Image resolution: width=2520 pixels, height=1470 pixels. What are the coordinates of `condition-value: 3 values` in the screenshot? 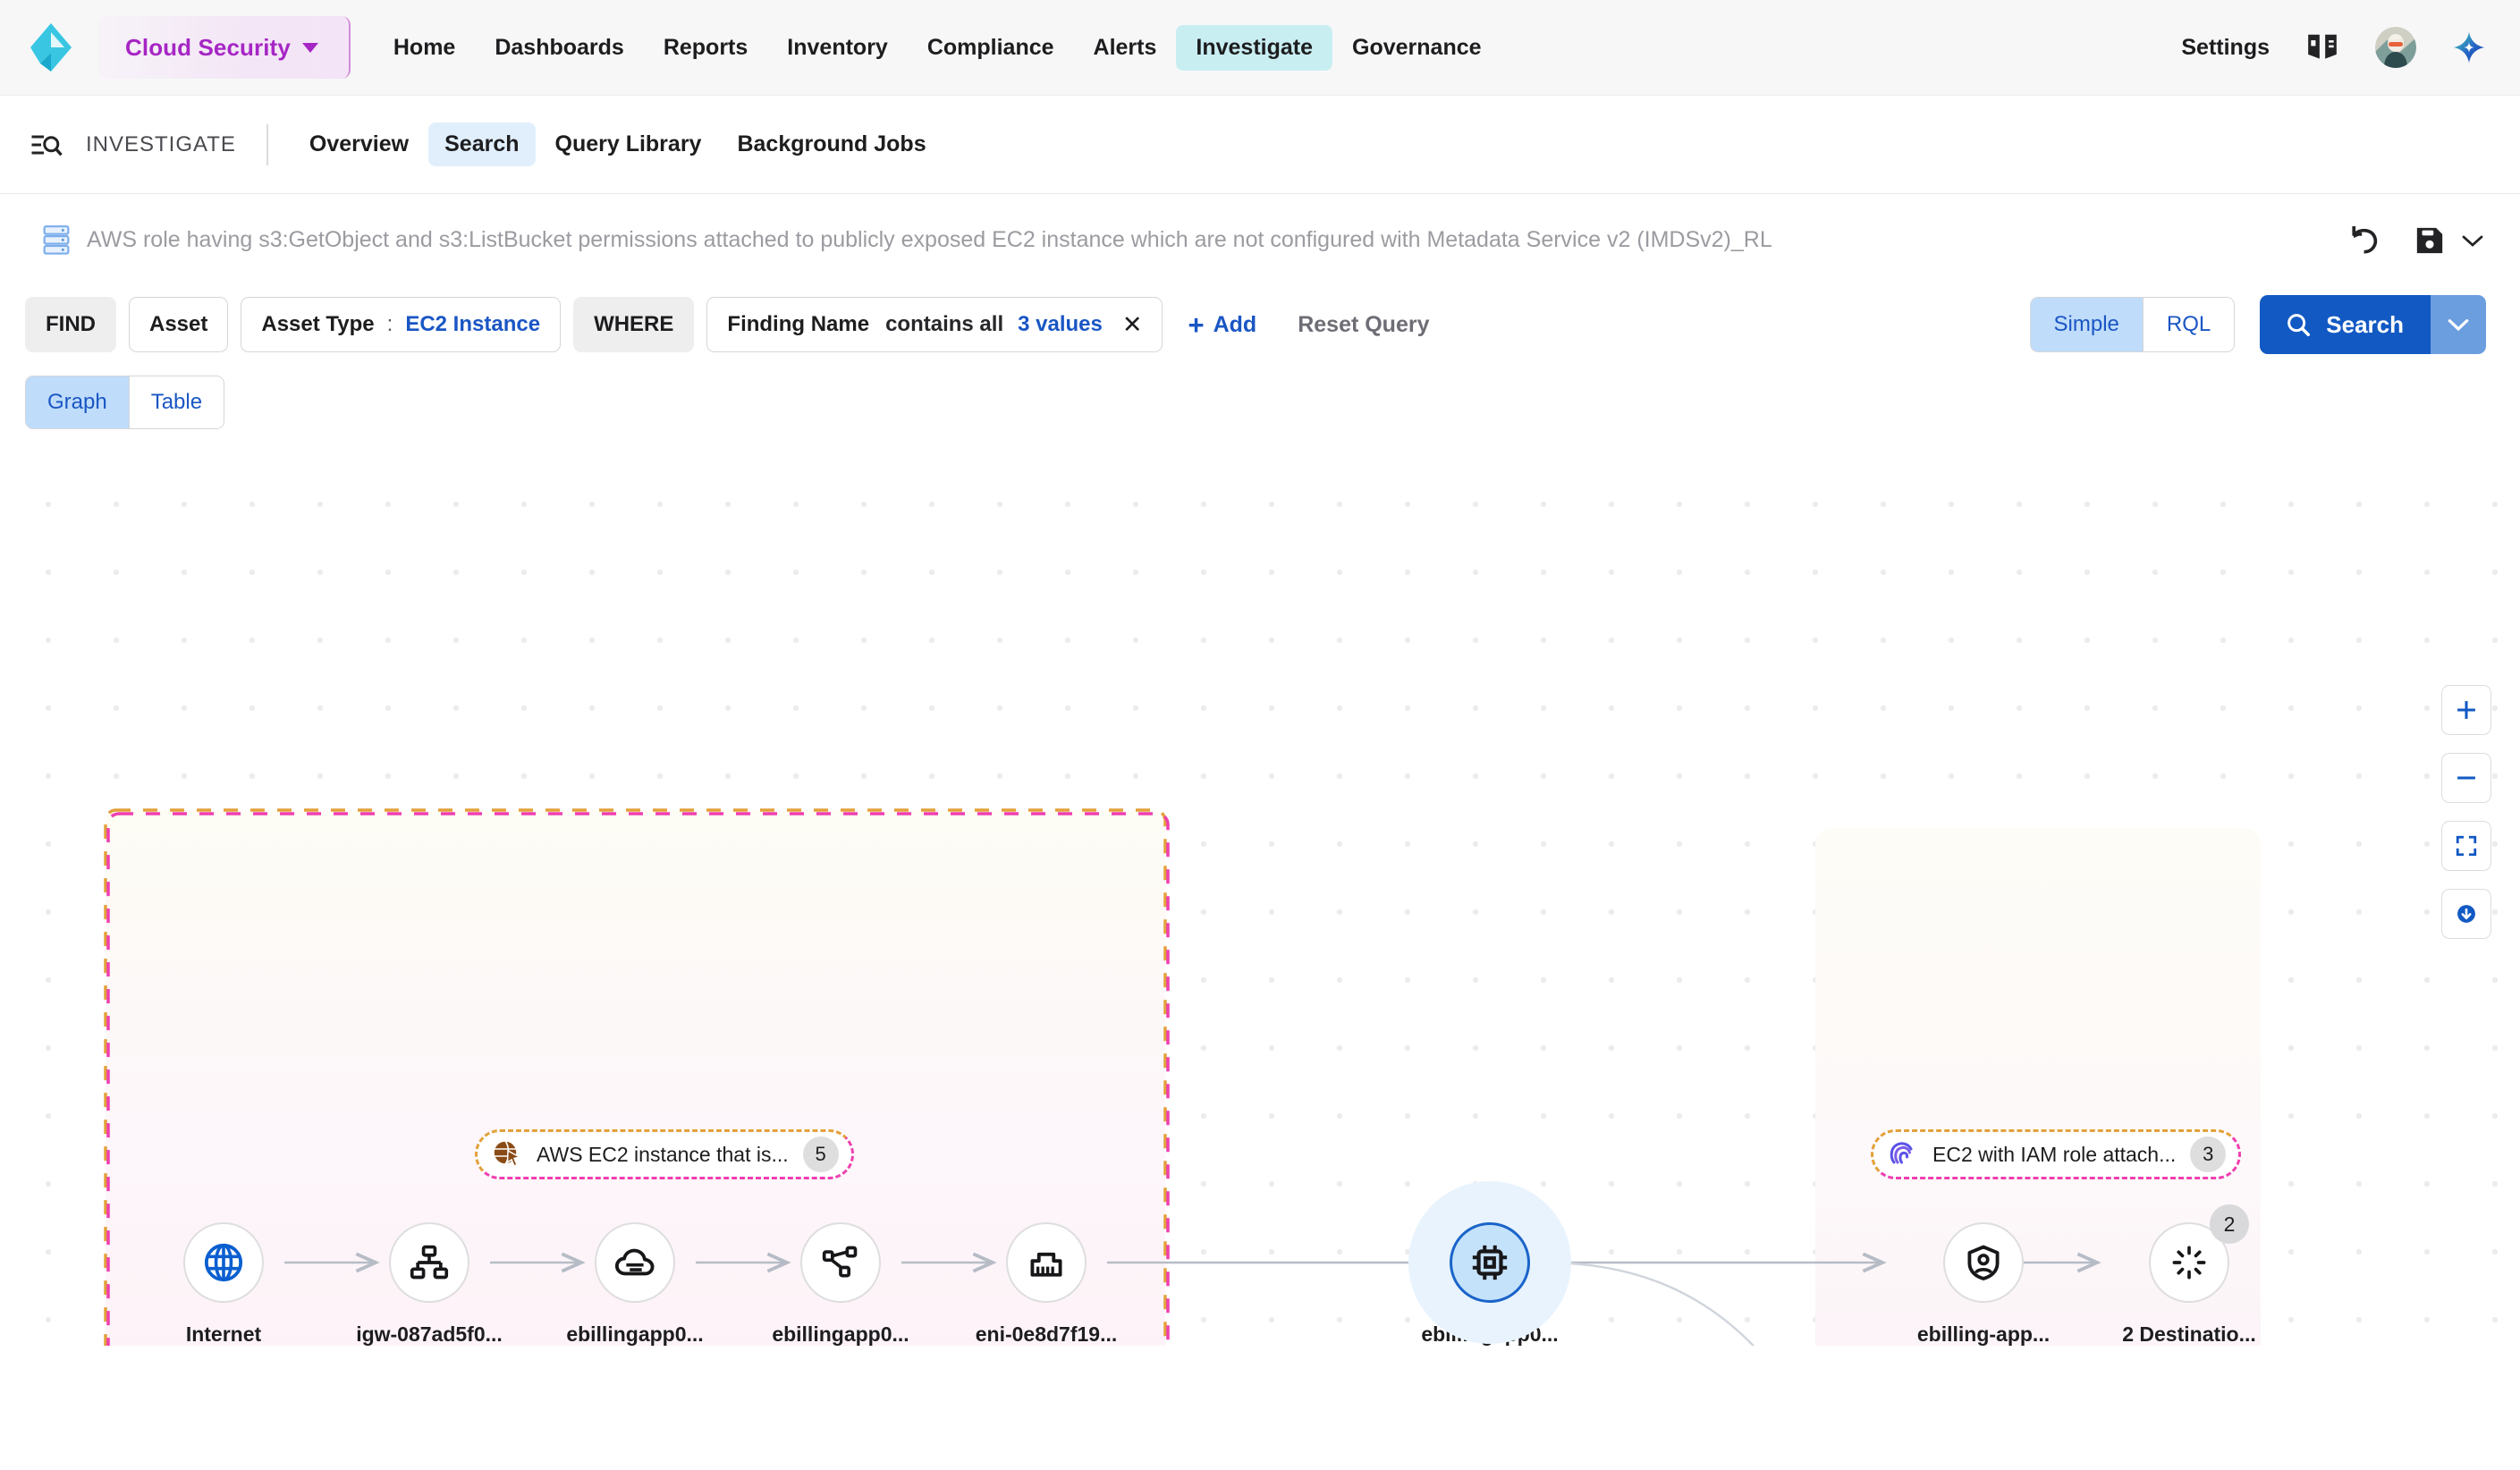 It's located at (1060, 324).